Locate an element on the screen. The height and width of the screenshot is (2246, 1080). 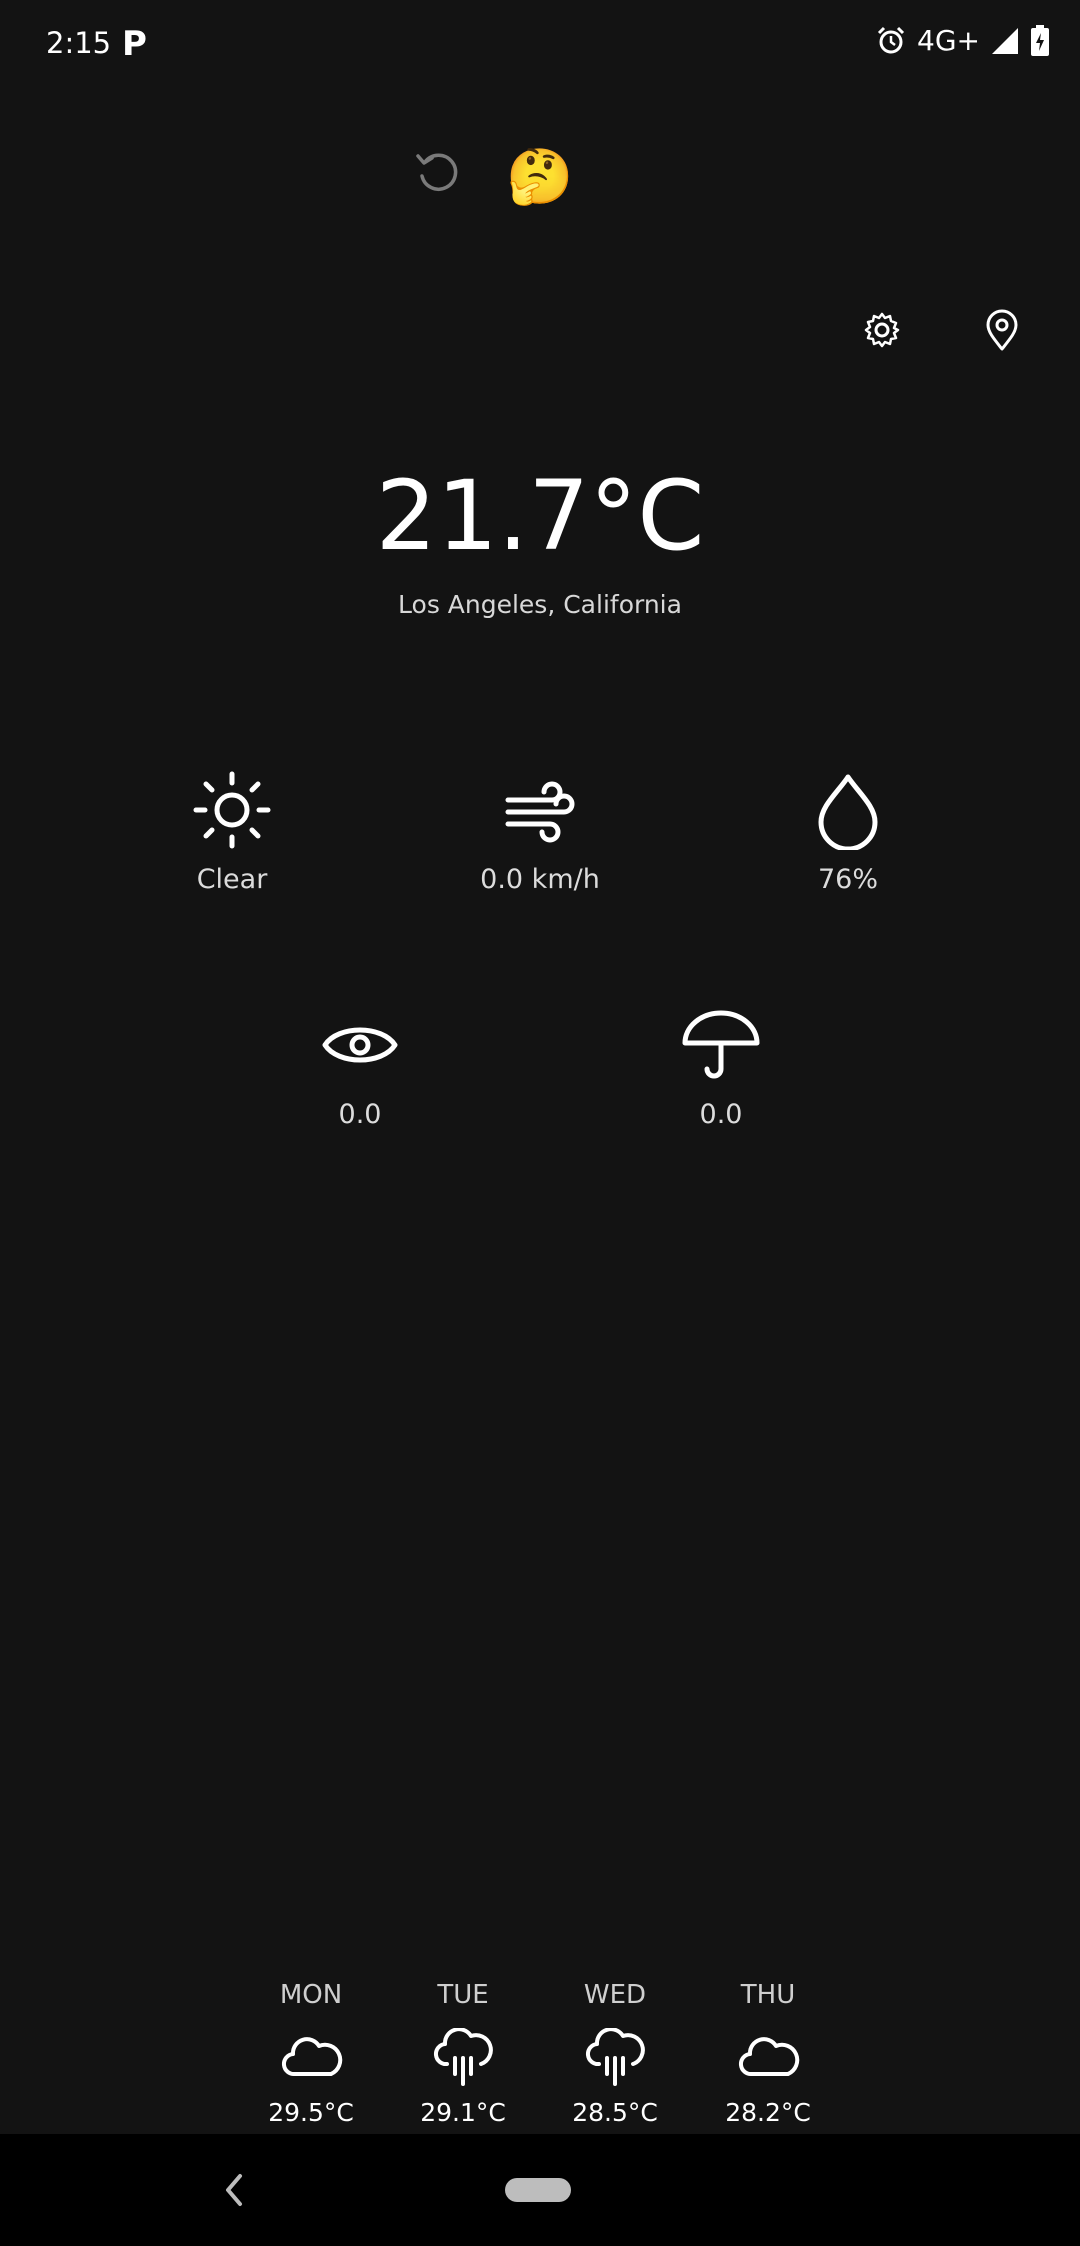
refresh-button is located at coordinates (438, 172).